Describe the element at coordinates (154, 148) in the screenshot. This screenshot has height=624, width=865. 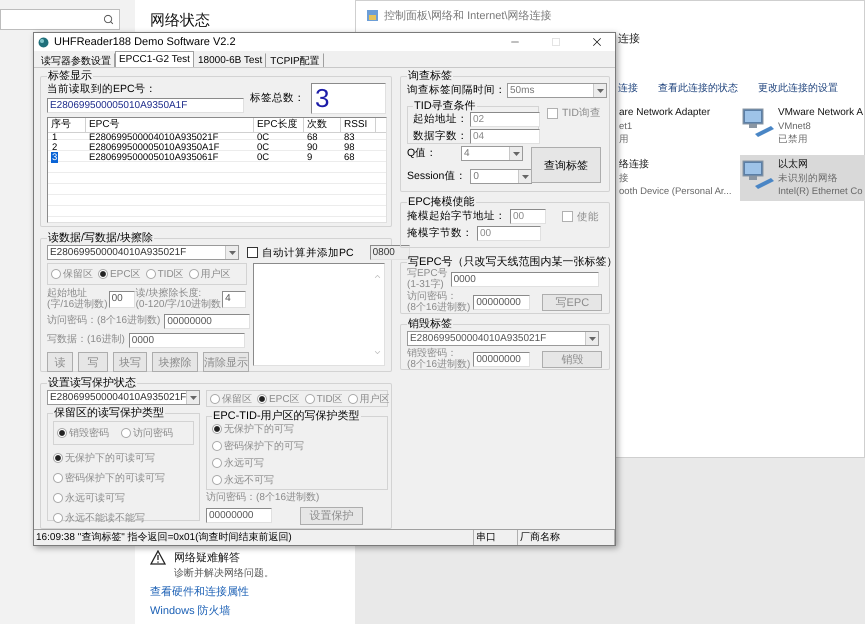
I see `table-cell-text: E280699500005010A9350A1F` at that location.